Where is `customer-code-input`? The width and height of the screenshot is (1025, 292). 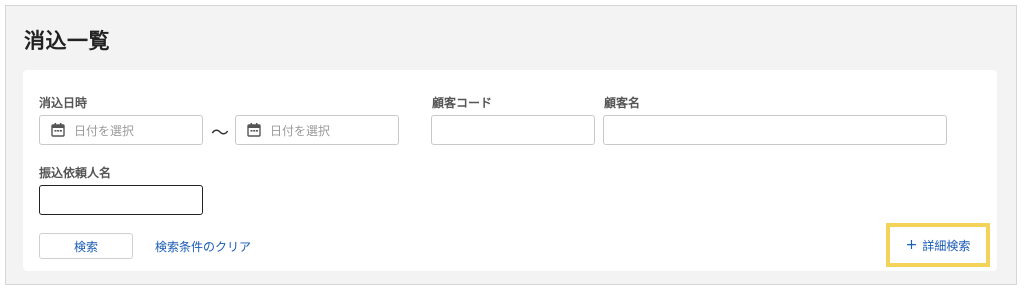
customer-code-input is located at coordinates (513, 130).